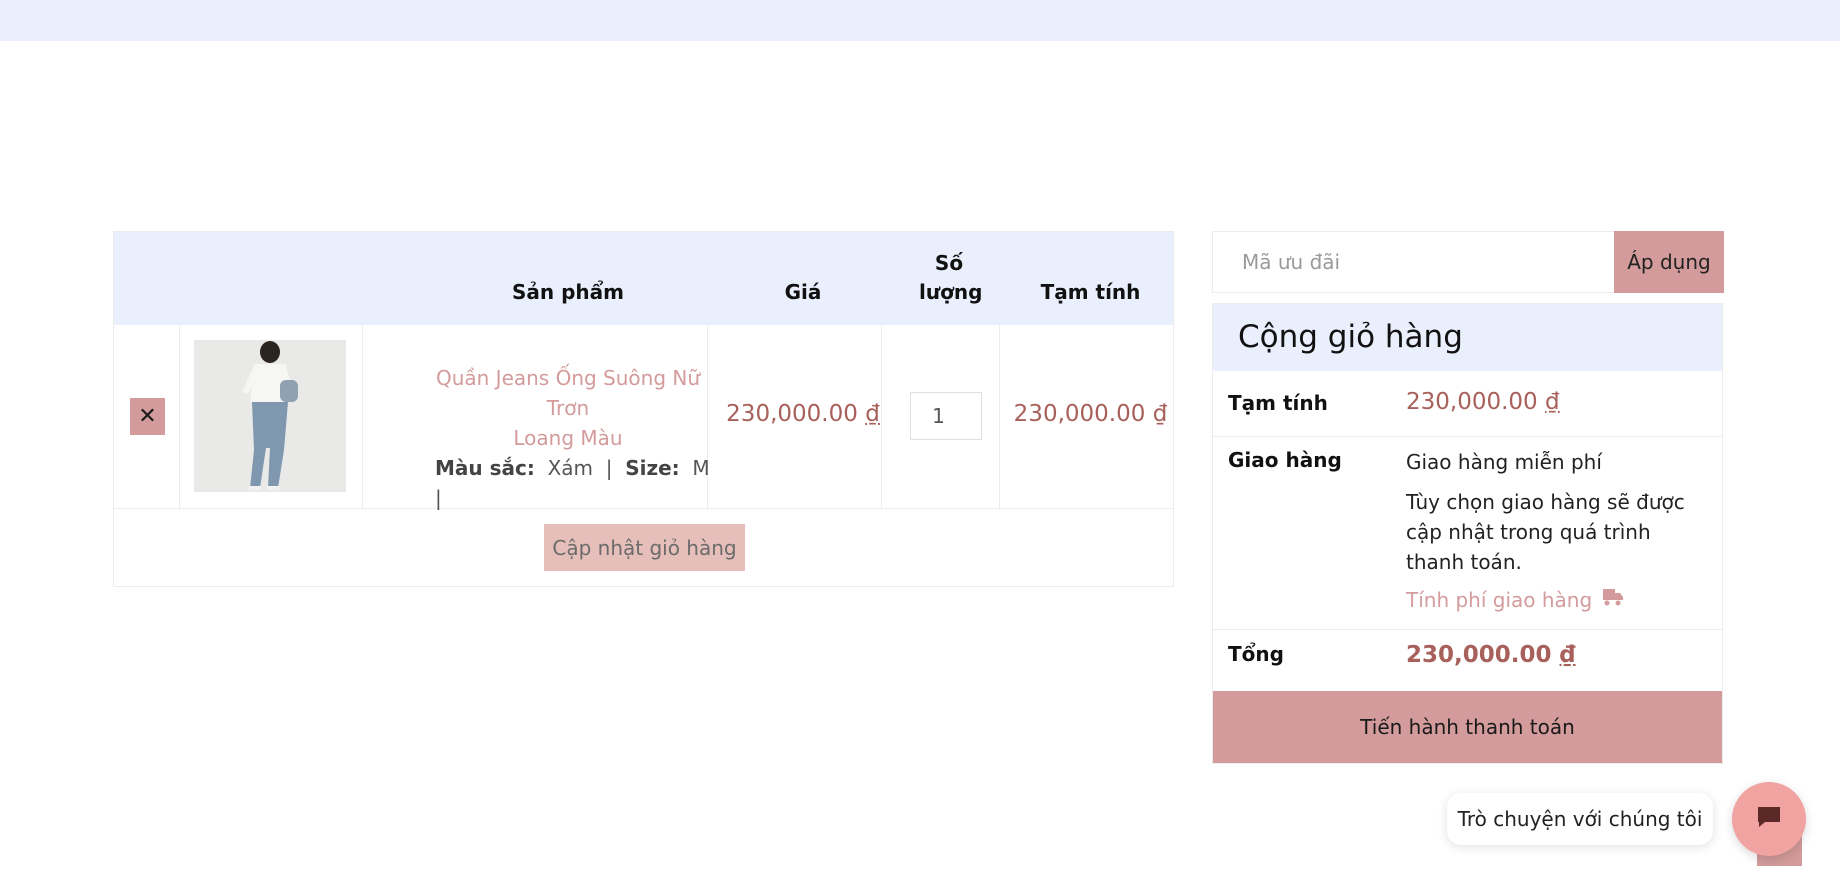 The height and width of the screenshot is (882, 1840). Describe the element at coordinates (1467, 727) in the screenshot. I see `checkout-button: Tiến hành thanh toán` at that location.